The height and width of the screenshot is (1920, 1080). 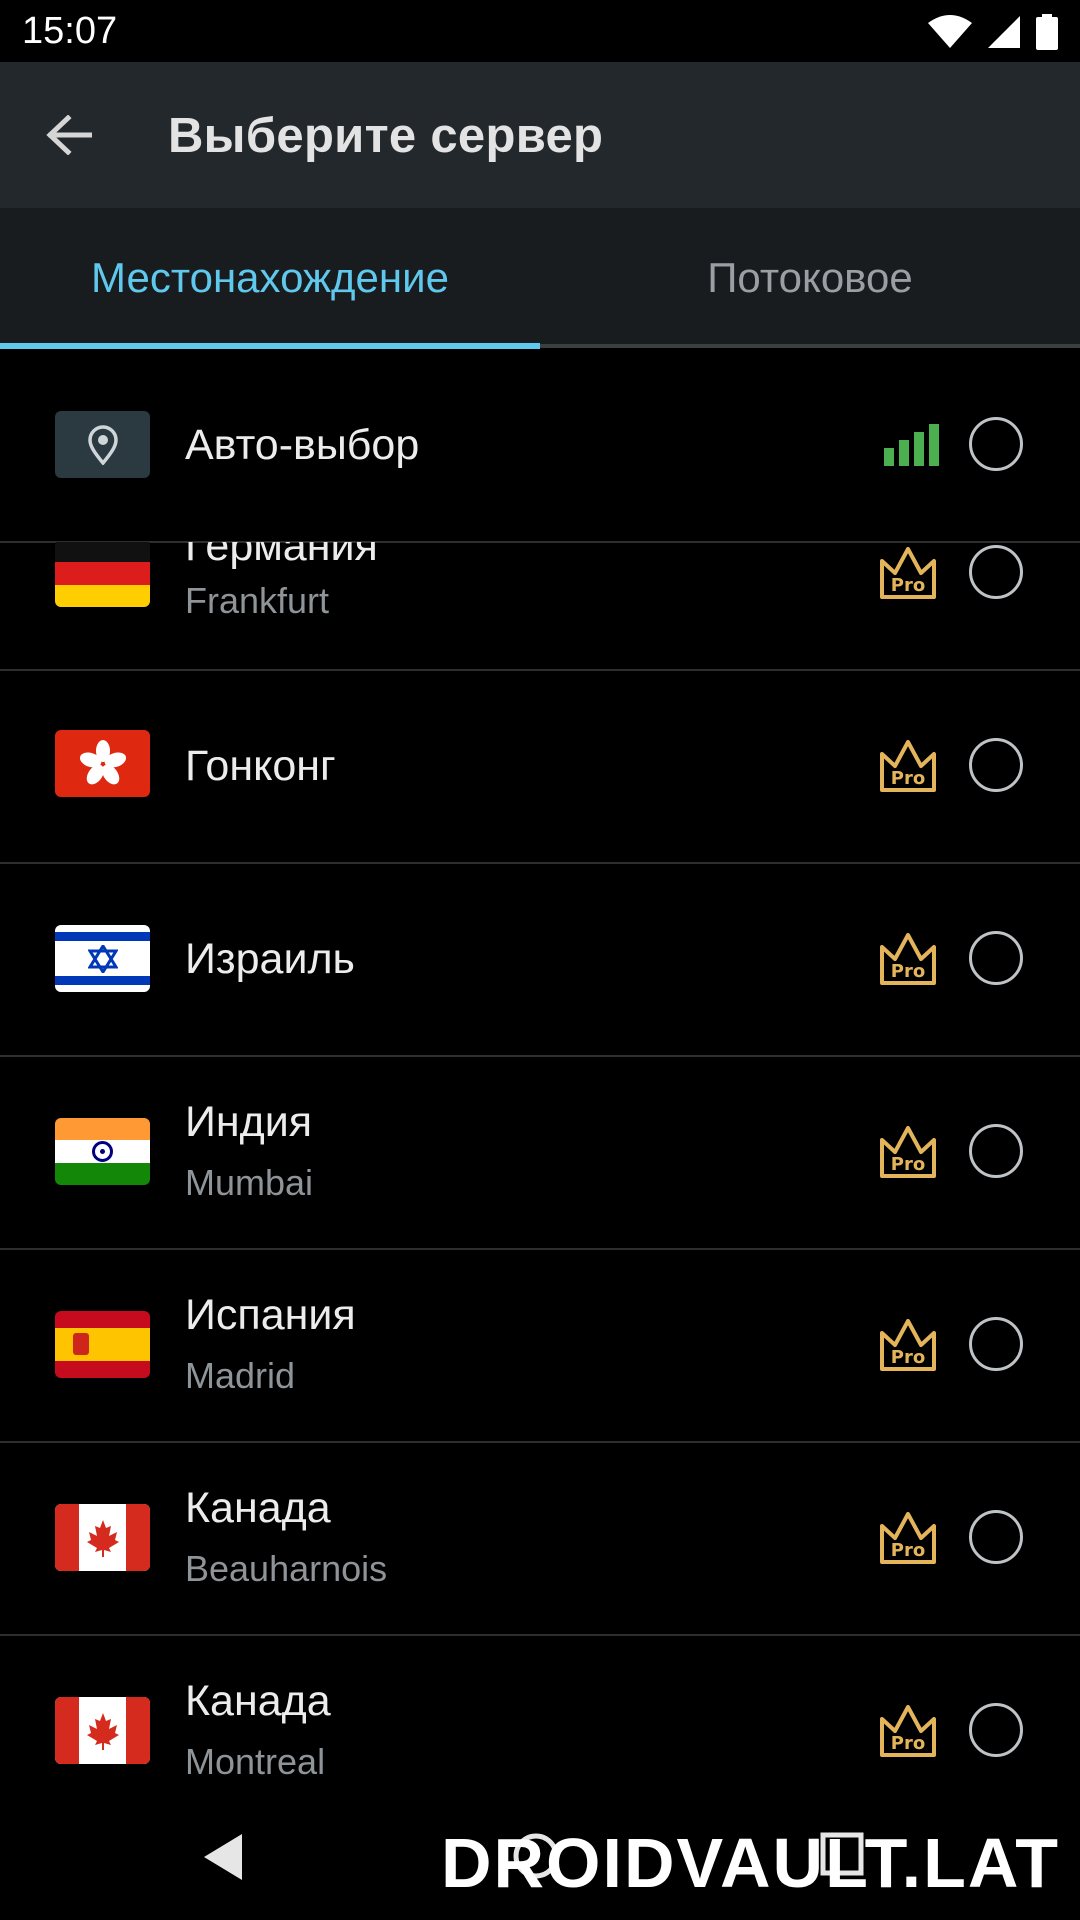 I want to click on server-name: Авто-выбор, so click(x=302, y=445).